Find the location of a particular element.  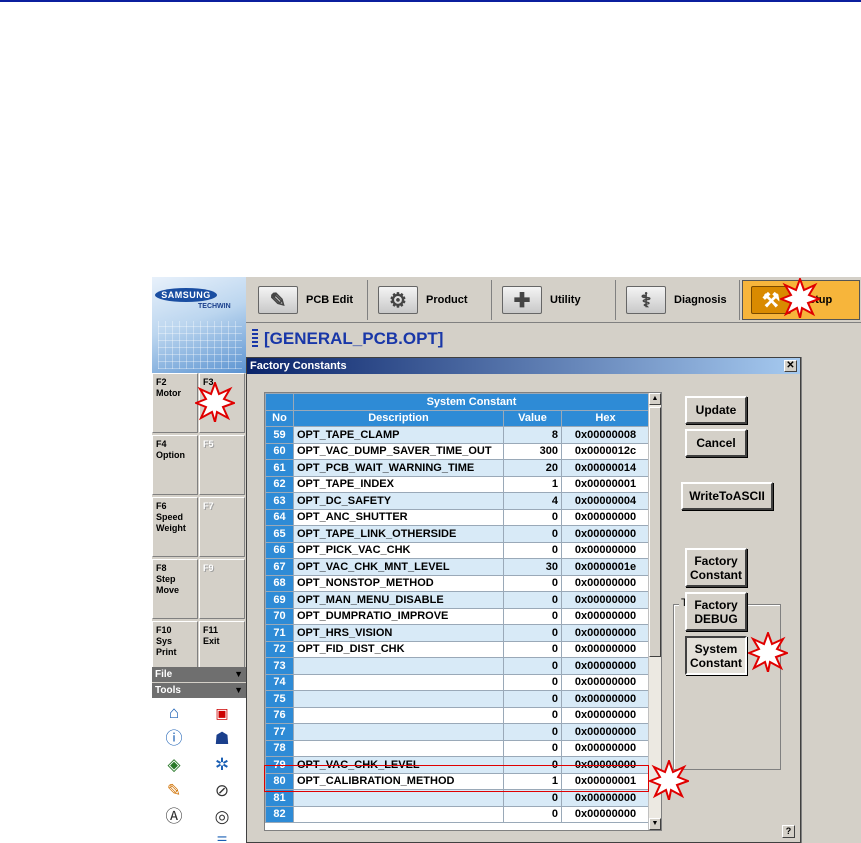

diagnosis-button: ⚕ Diagnosis is located at coordinates (679, 300).